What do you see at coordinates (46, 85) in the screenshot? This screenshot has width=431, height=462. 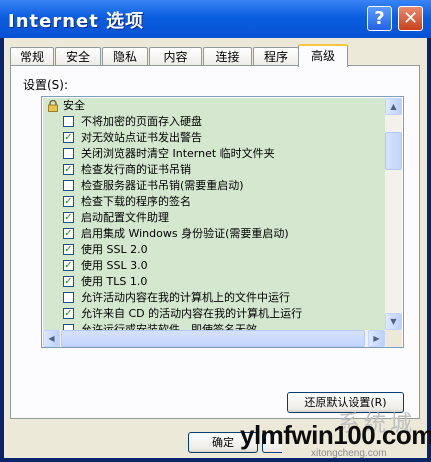 I see `settings-label: 设置(S):` at bounding box center [46, 85].